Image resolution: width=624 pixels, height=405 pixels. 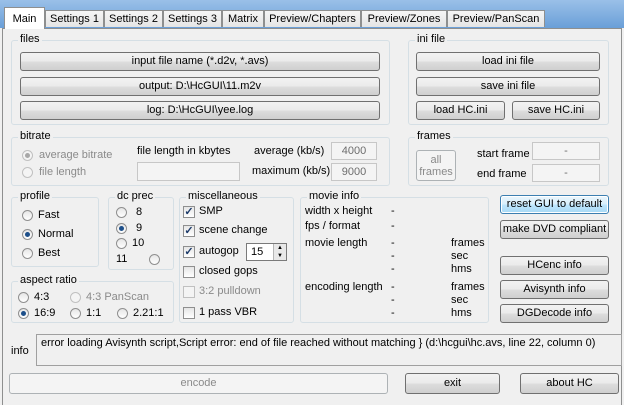 I want to click on scene-change-label: scene change, so click(x=233, y=230).